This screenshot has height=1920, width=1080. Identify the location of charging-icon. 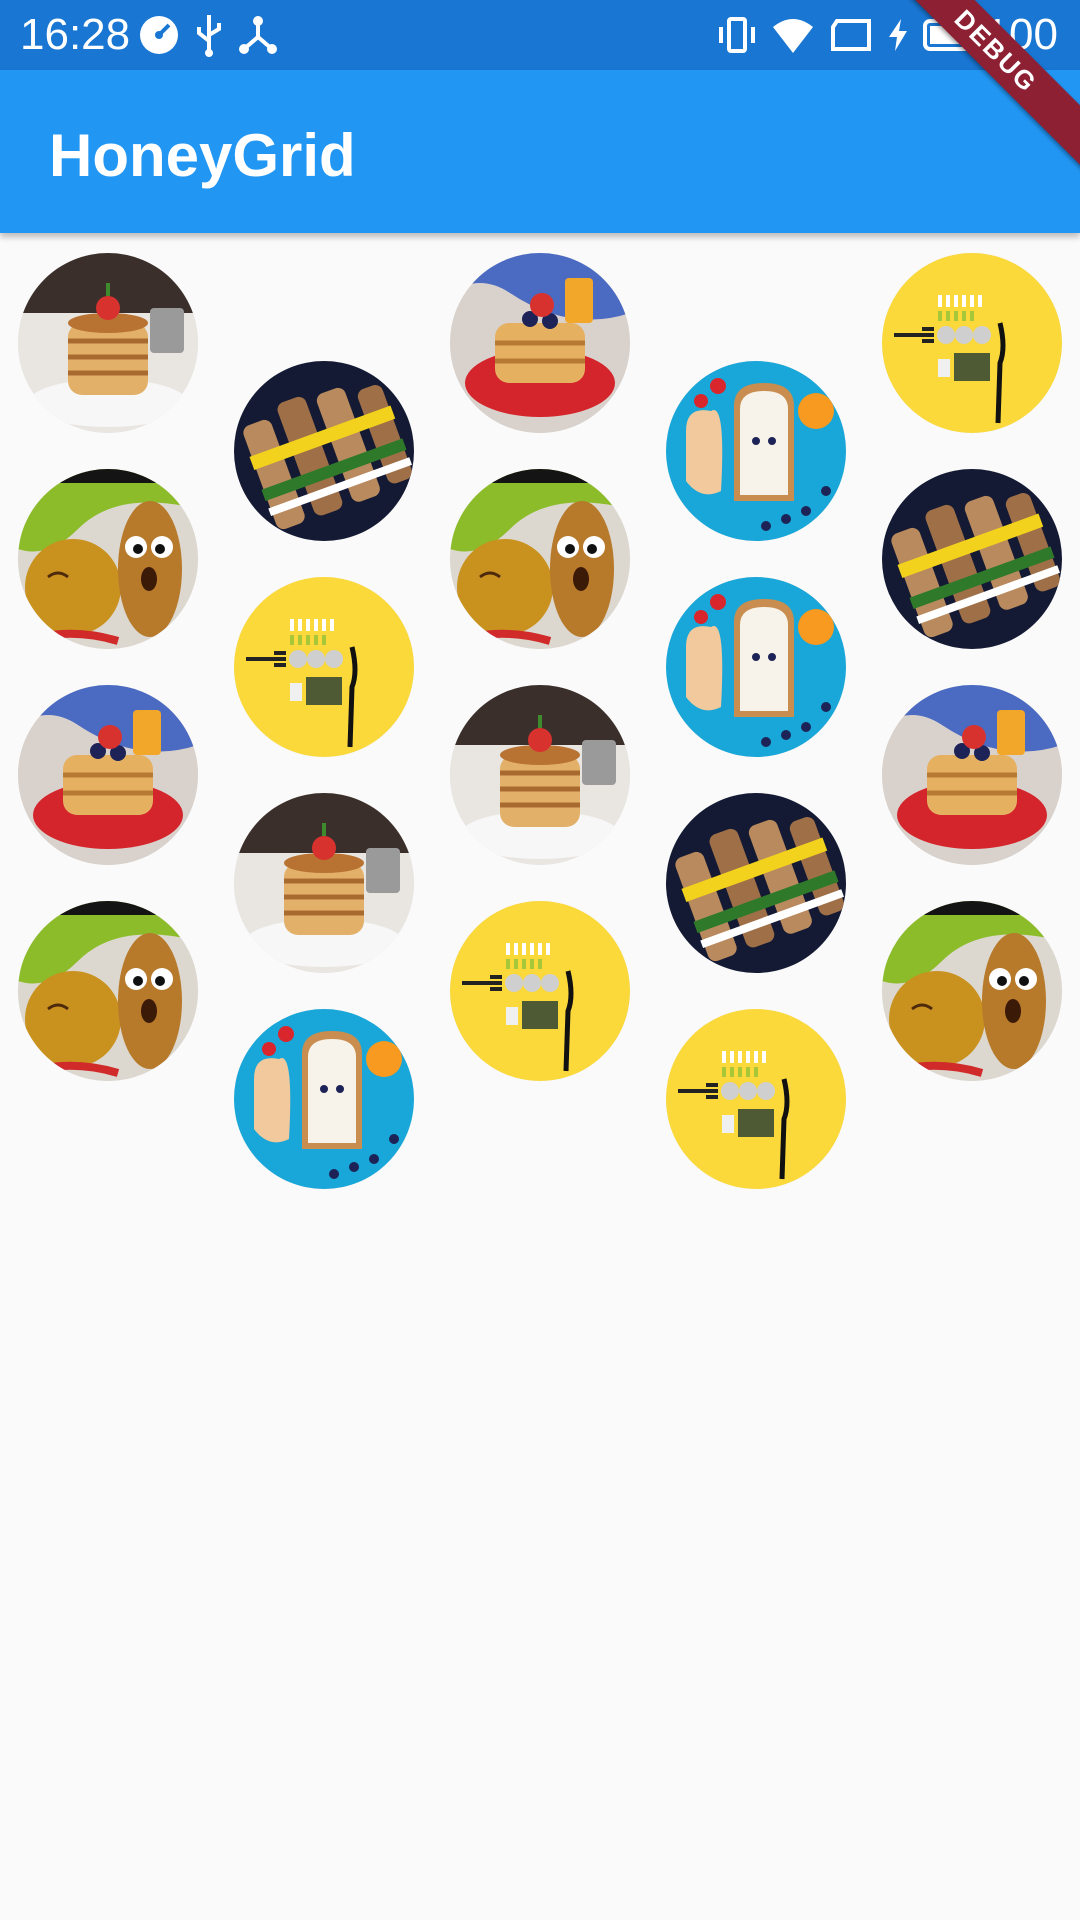
(898, 35).